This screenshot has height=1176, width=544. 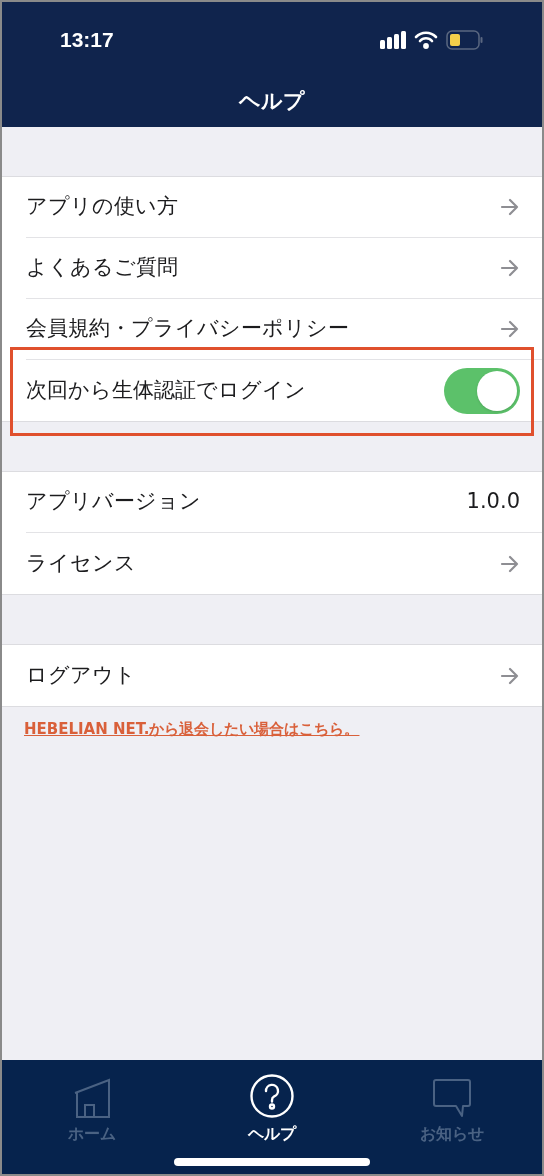 I want to click on row-label: 会員規約・プライバシーポリシー, so click(x=263, y=329).